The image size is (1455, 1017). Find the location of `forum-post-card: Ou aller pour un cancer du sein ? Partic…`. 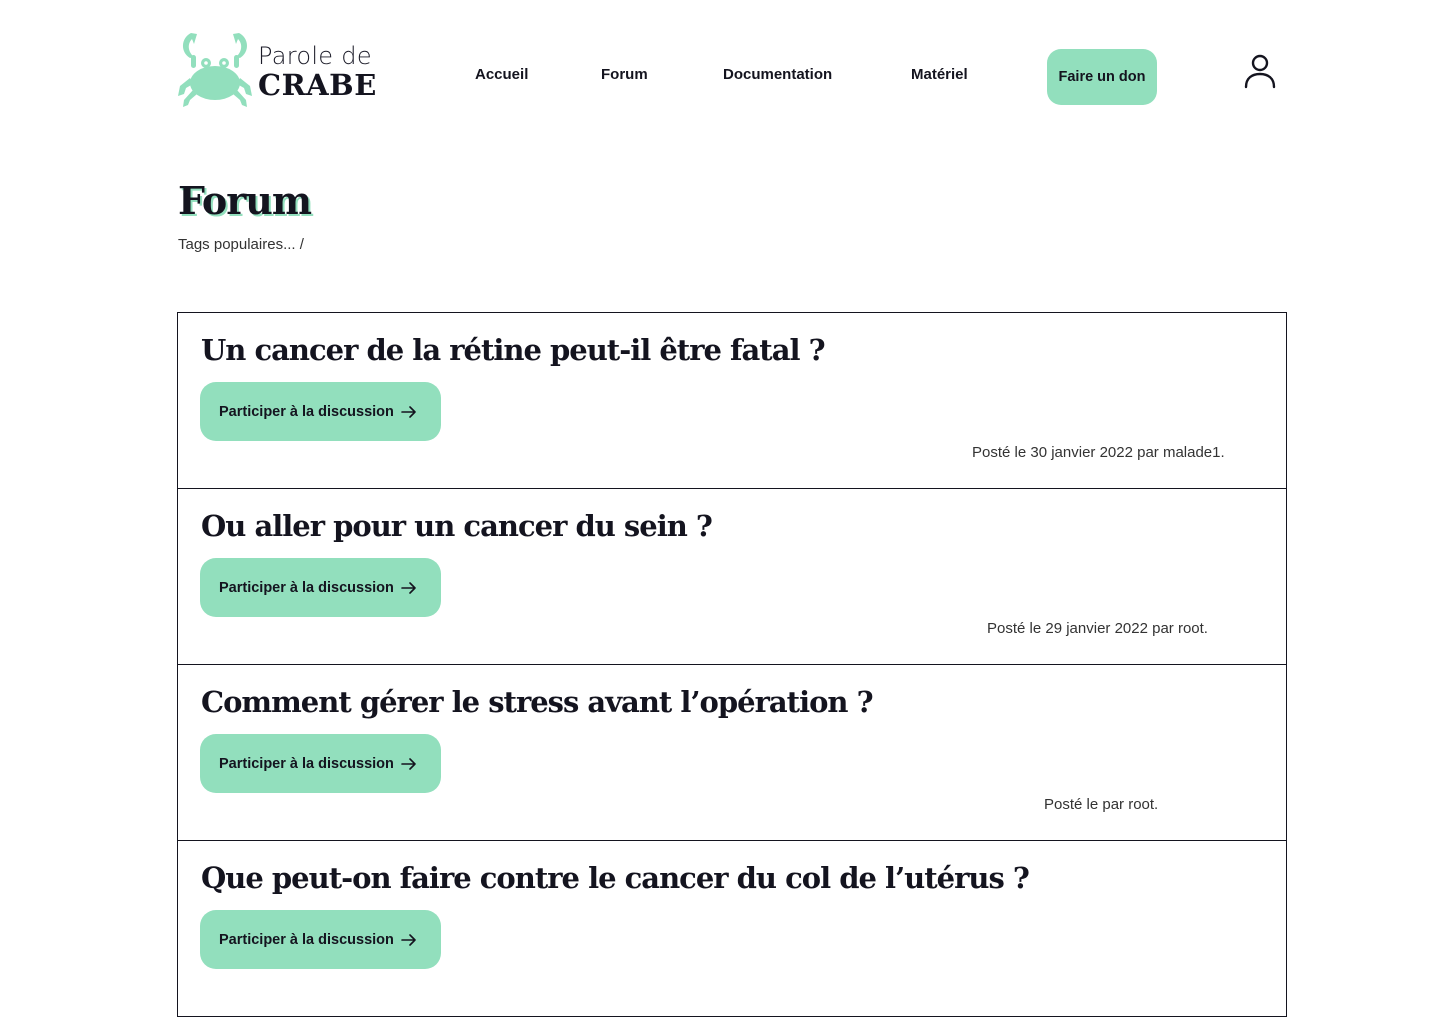

forum-post-card: Ou aller pour un cancer du sein ? Partic… is located at coordinates (732, 576).